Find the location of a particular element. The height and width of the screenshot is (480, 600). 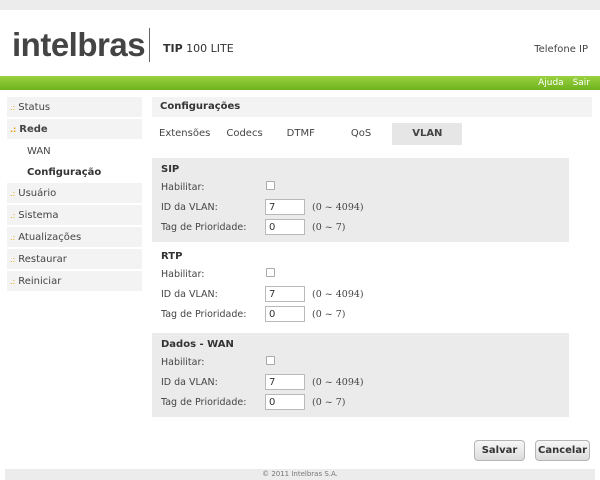

tab-vlan: VLAN is located at coordinates (427, 134).